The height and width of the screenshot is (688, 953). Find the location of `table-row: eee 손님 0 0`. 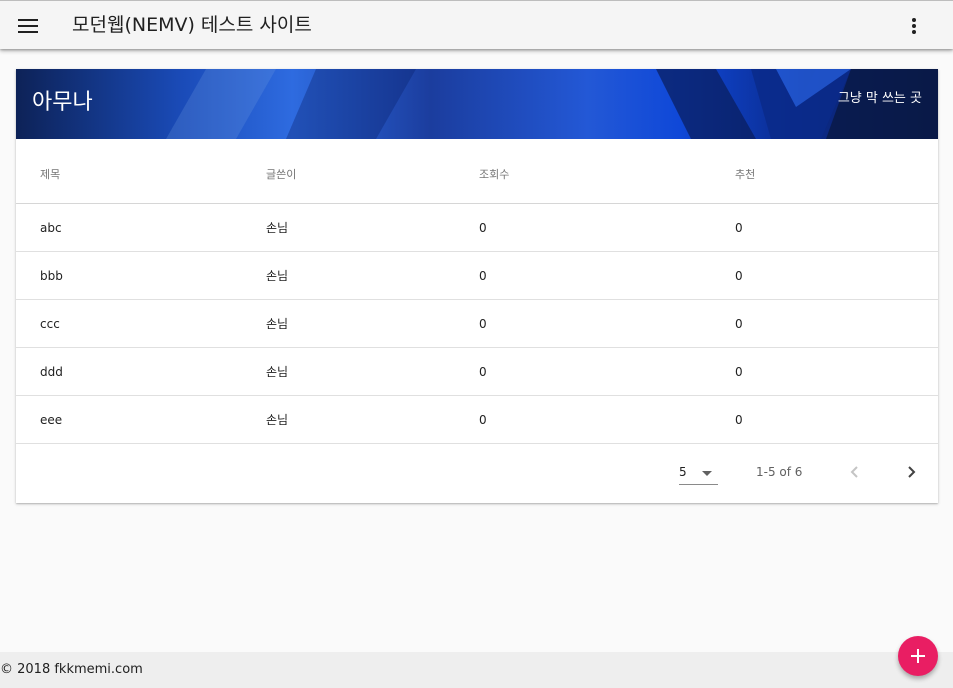

table-row: eee 손님 0 0 is located at coordinates (477, 420).